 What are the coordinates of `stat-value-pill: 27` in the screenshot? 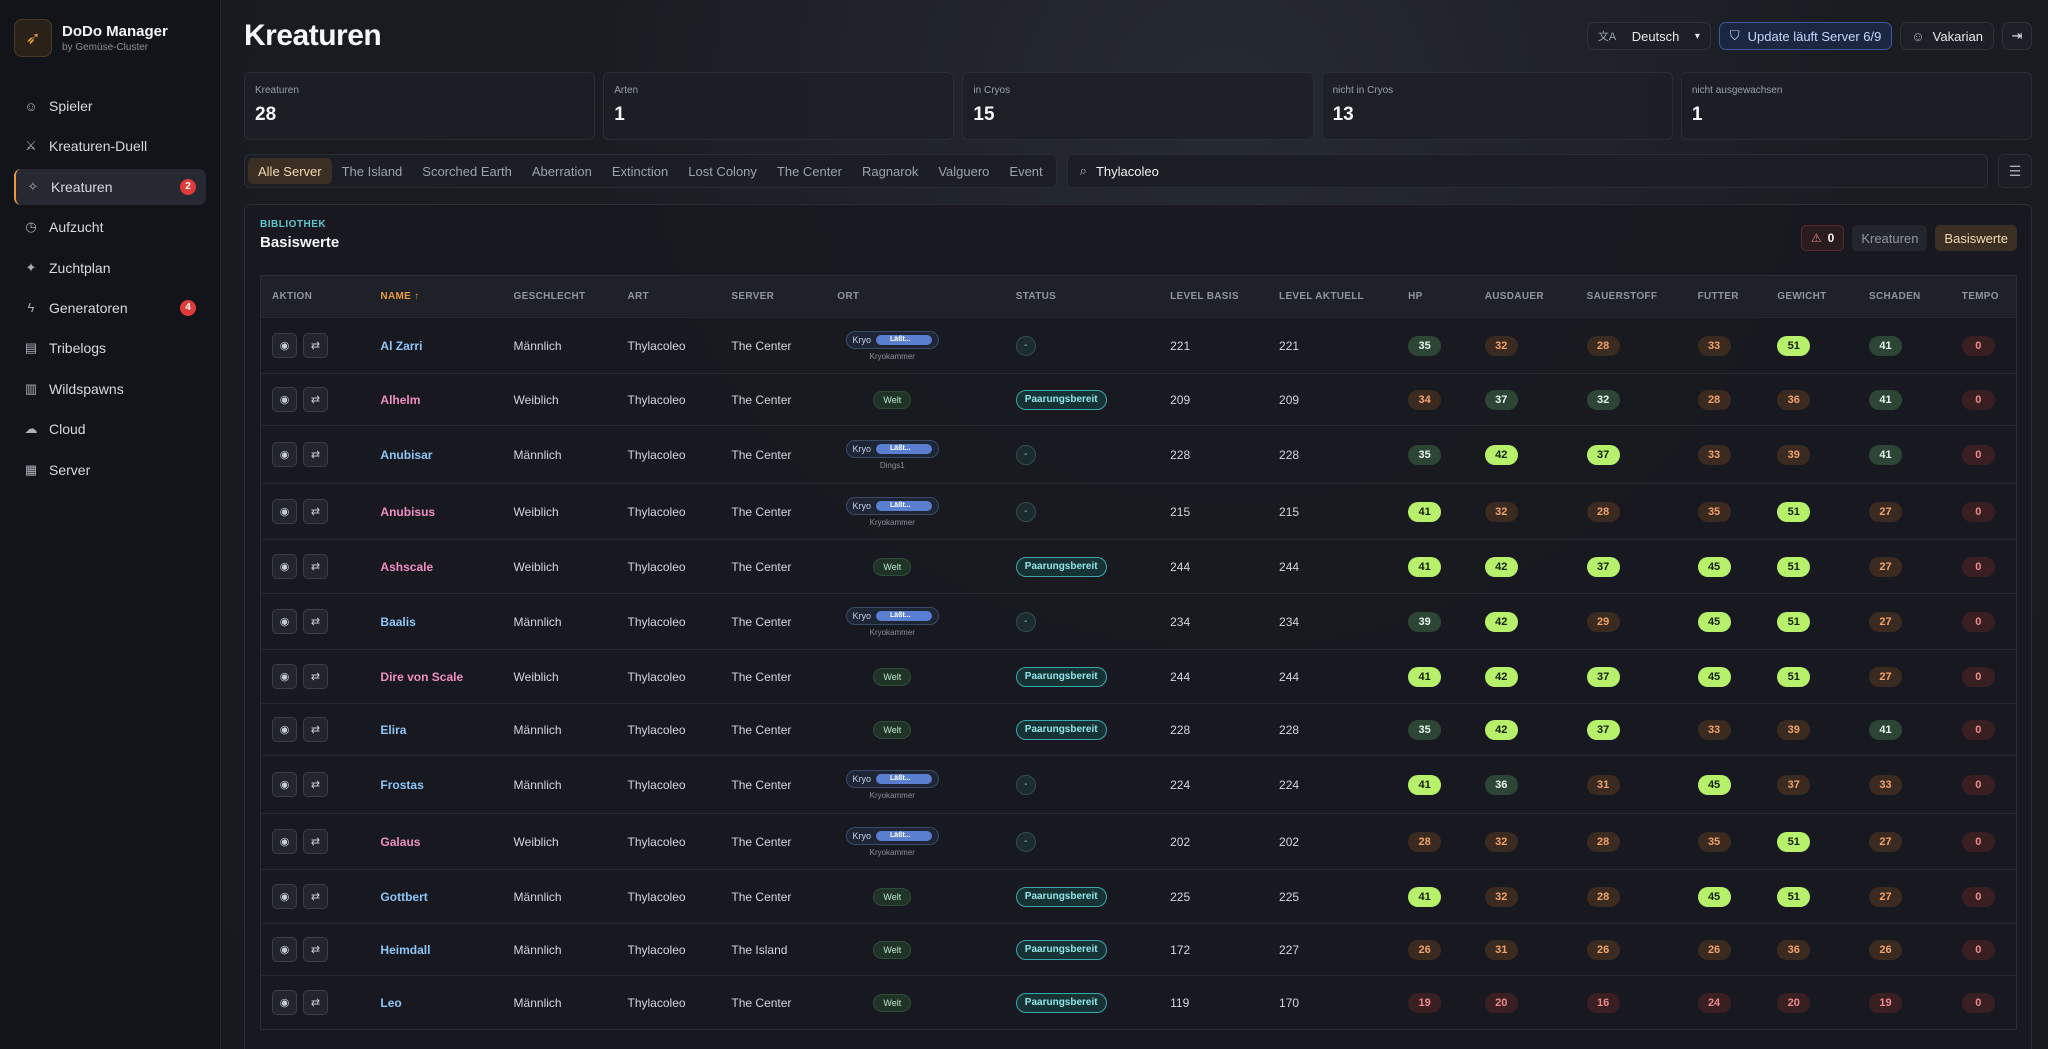 It's located at (1886, 841).